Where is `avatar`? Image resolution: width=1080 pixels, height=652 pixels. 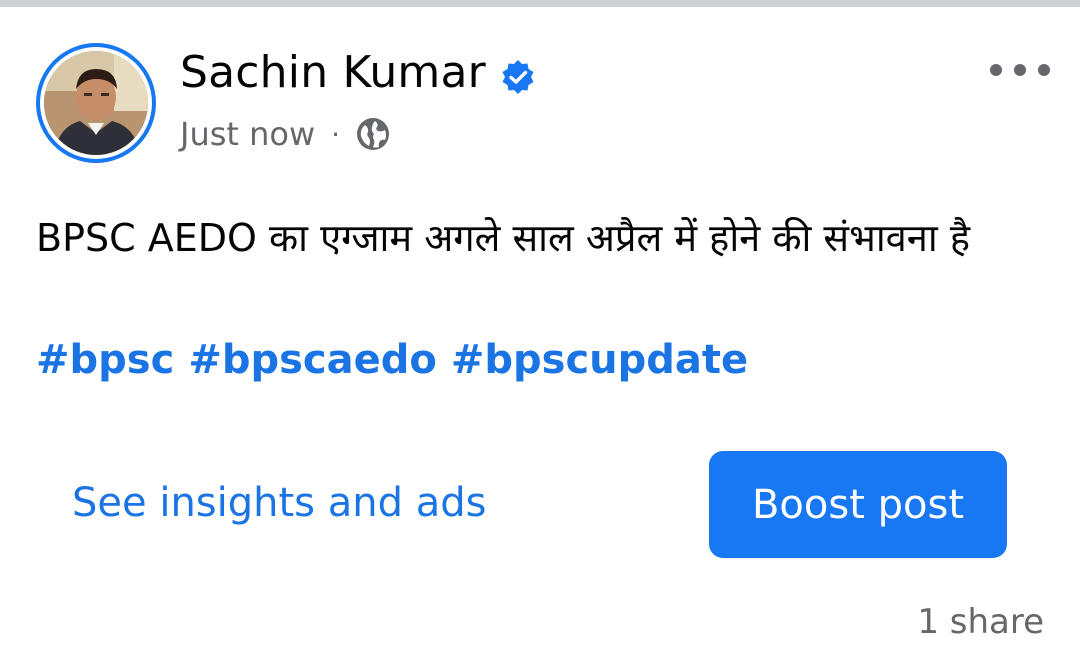
avatar is located at coordinates (96, 103).